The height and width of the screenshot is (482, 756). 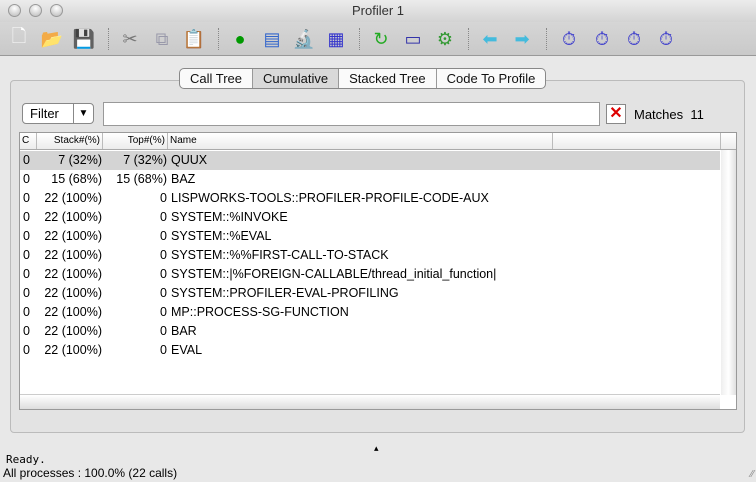 I want to click on new-file-button: 🗋, so click(x=19, y=39).